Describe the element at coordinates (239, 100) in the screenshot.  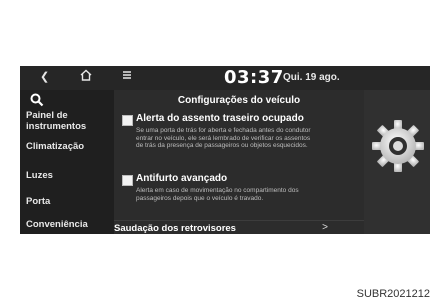
I see `panel-title: Configurações do veículo` at that location.